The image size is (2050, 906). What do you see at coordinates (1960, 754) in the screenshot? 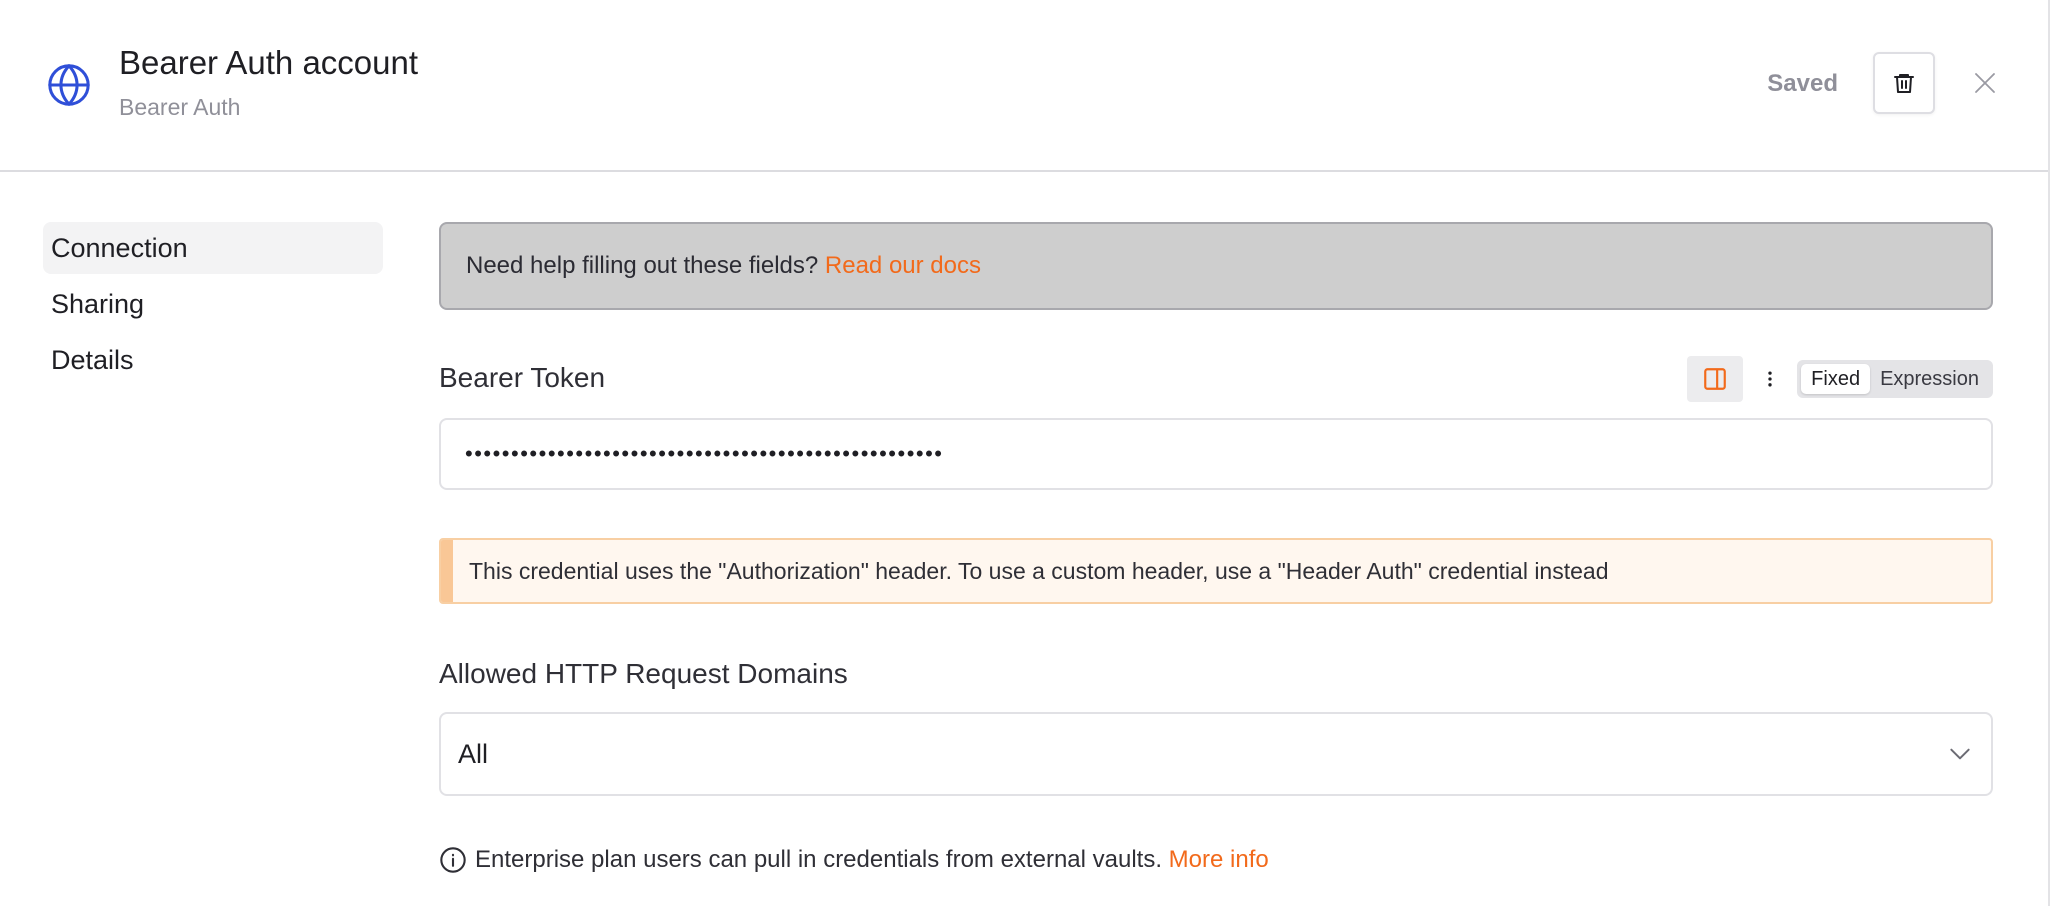
I see `chevron-down-icon` at bounding box center [1960, 754].